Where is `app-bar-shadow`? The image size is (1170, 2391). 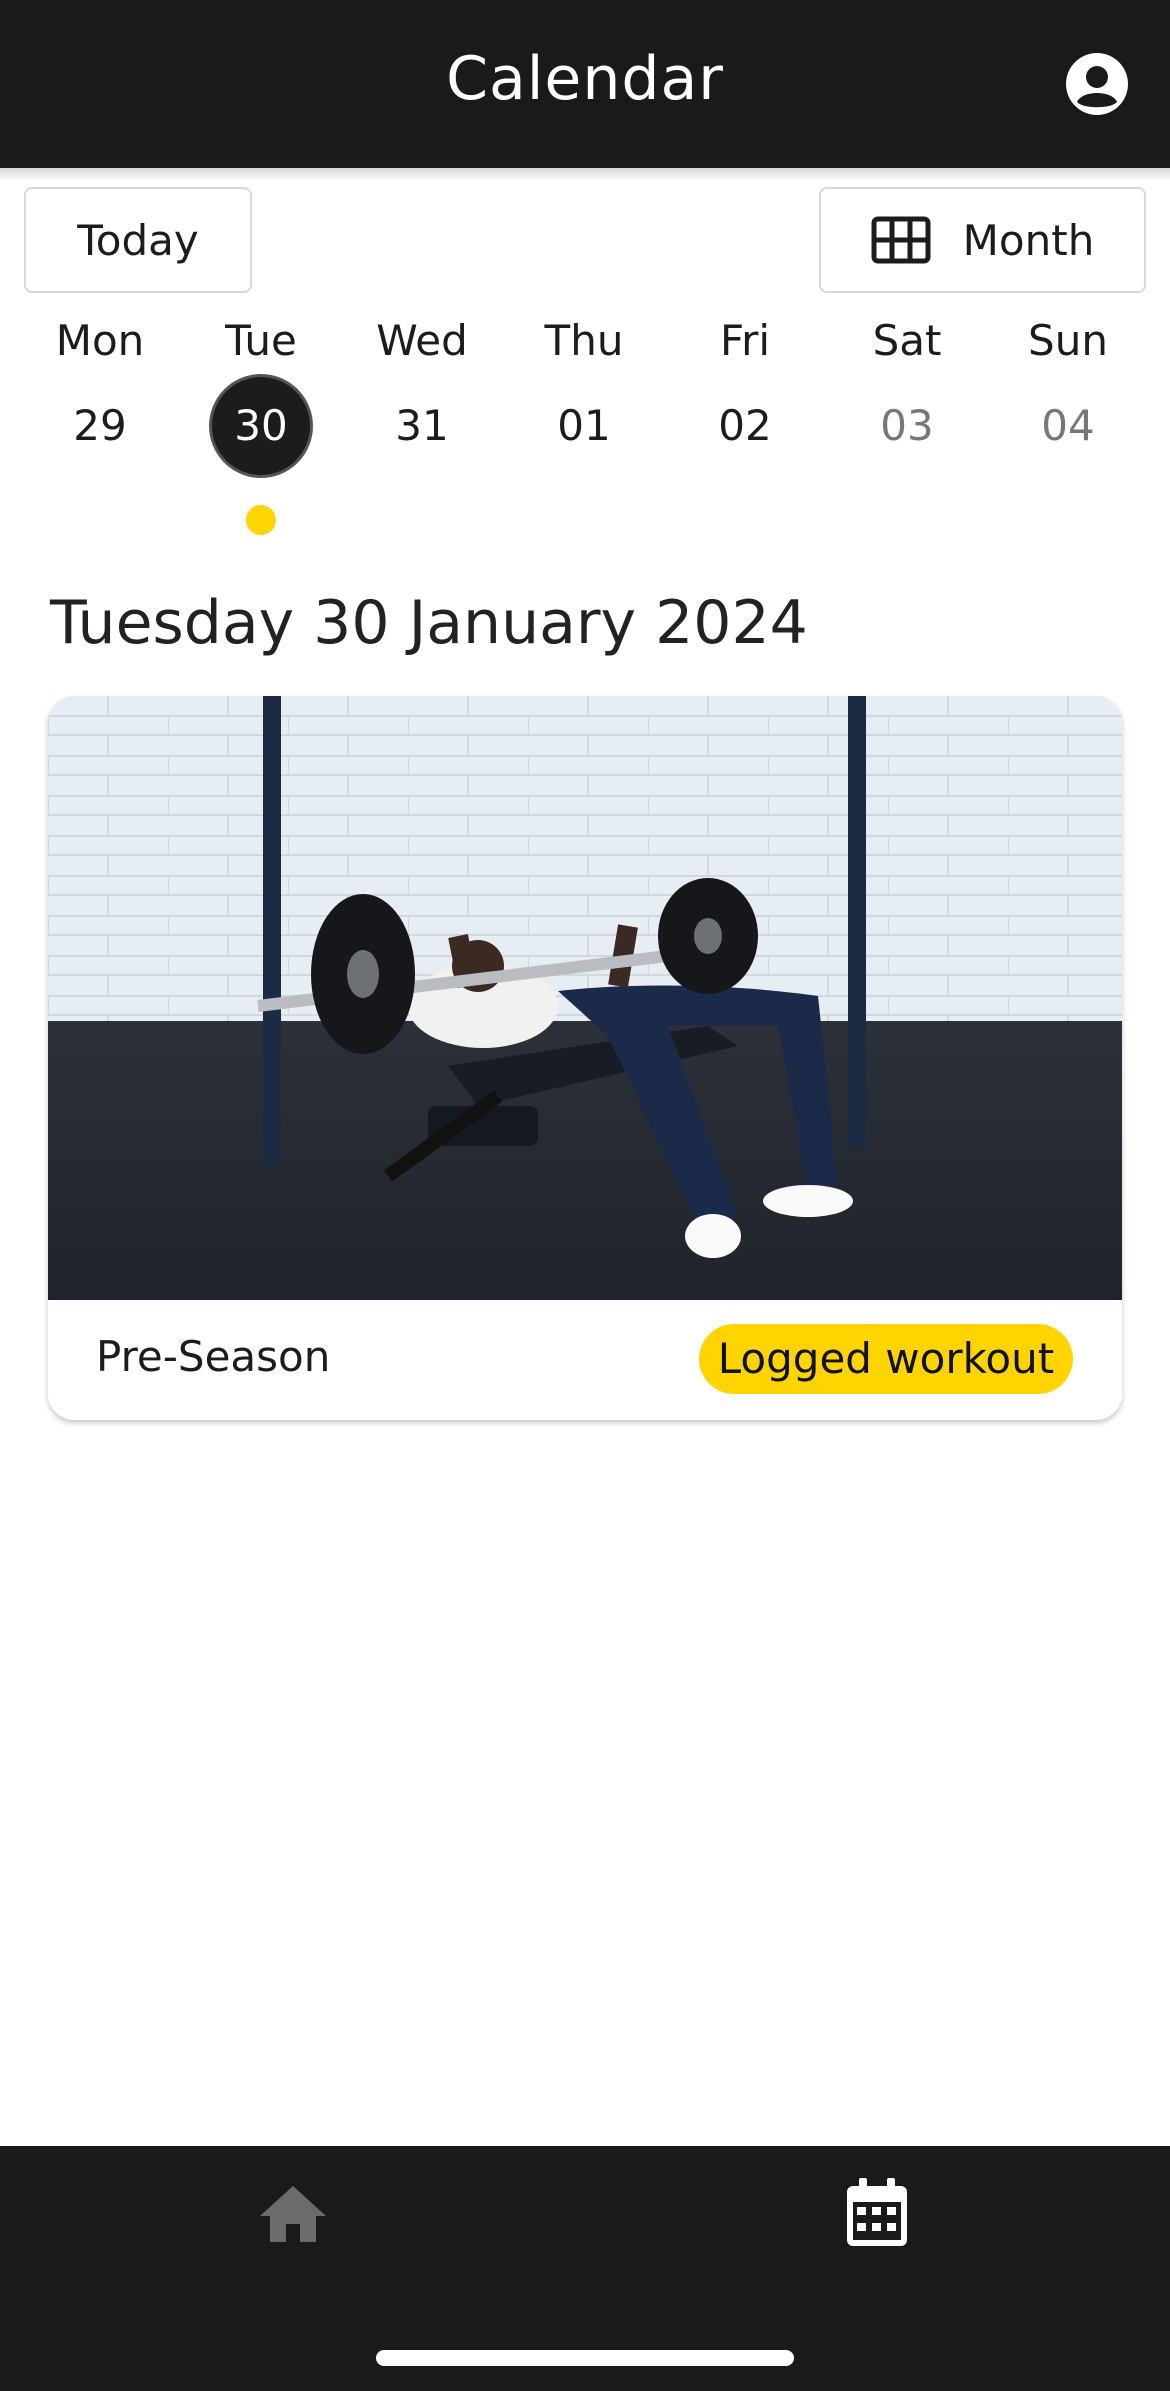
app-bar-shadow is located at coordinates (585, 175).